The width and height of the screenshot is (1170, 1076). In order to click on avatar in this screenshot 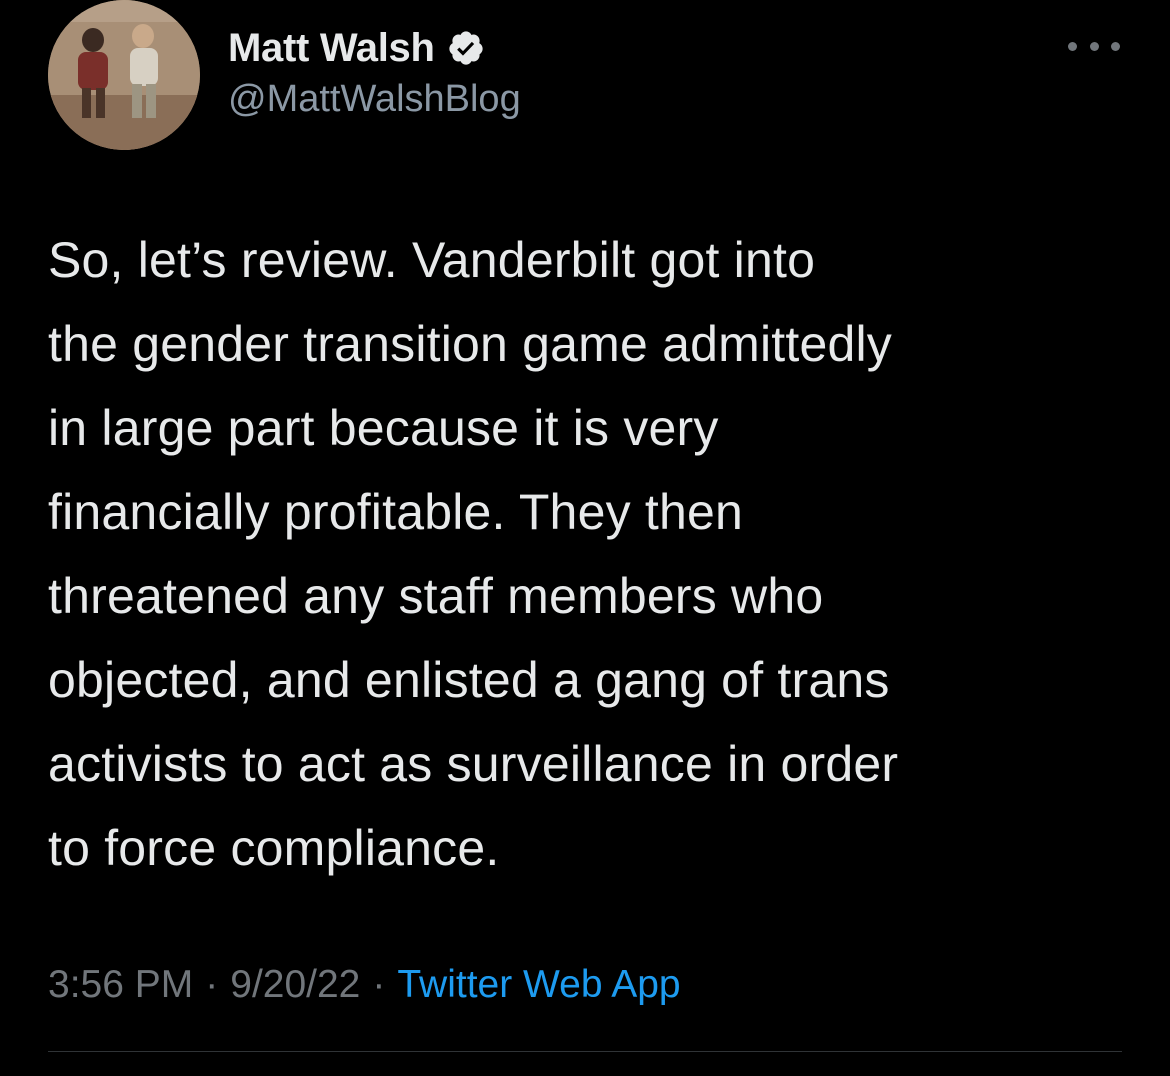, I will do `click(124, 75)`.